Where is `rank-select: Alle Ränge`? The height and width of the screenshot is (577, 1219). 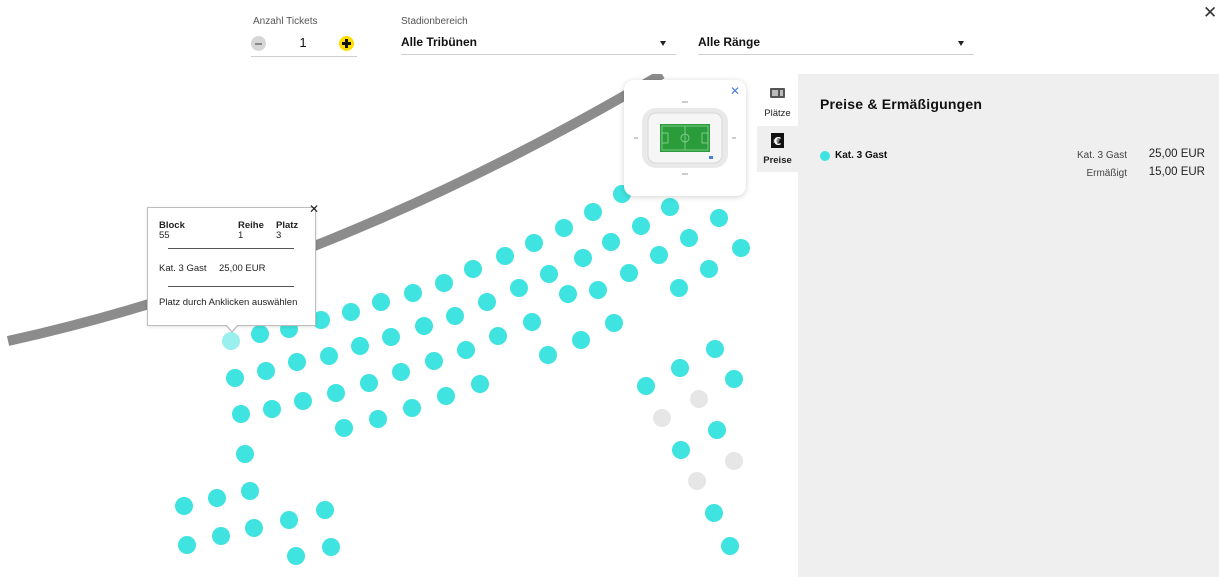 rank-select: Alle Ränge is located at coordinates (836, 42).